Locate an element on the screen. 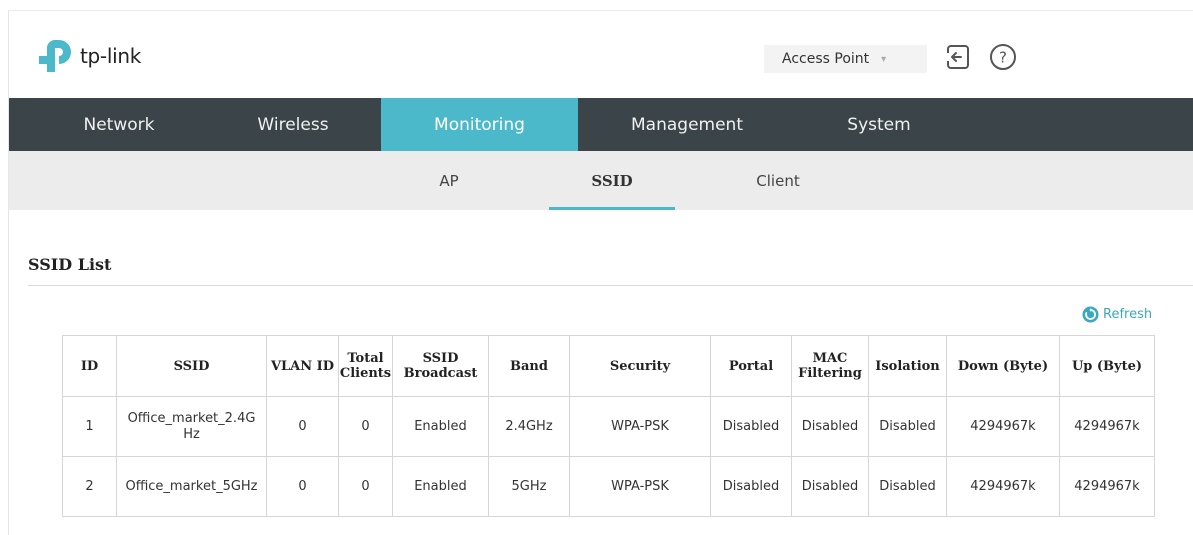 The height and width of the screenshot is (535, 1193). section-title: SSID List is located at coordinates (70, 264).